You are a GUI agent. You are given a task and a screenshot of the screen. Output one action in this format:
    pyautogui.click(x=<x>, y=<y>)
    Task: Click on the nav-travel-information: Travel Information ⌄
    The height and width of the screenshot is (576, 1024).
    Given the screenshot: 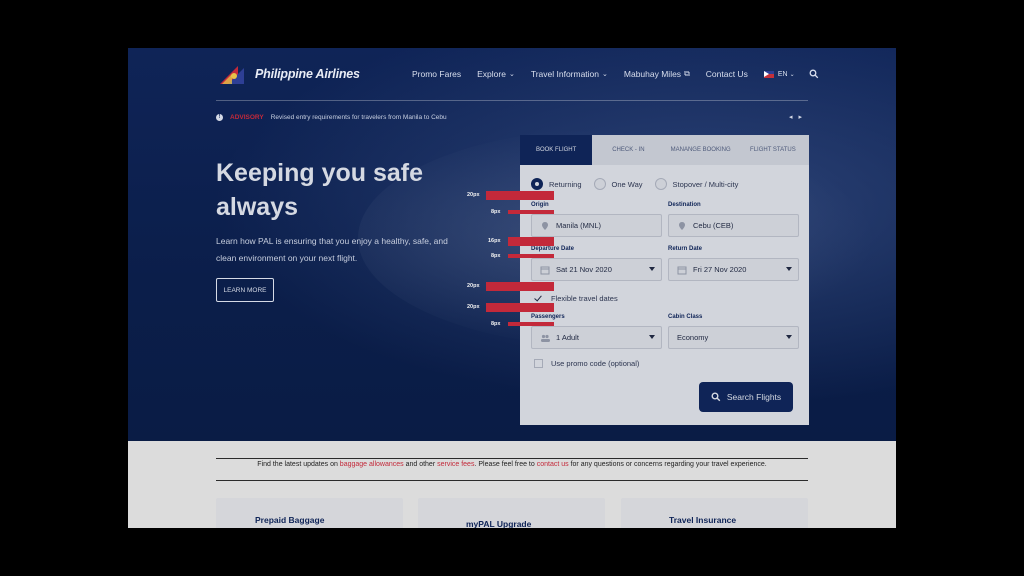 What is the action you would take?
    pyautogui.click(x=569, y=74)
    